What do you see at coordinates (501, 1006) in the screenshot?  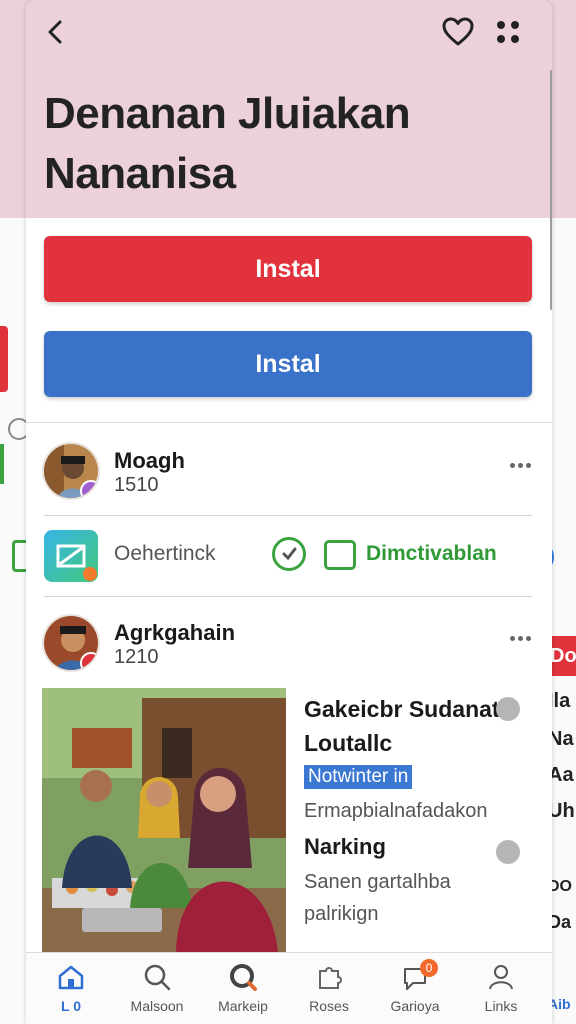 I see `nav-label: Links` at bounding box center [501, 1006].